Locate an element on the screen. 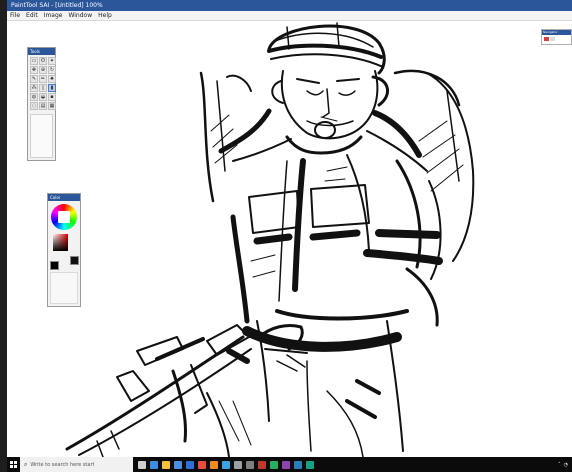  system-tray: ˄ ◔ is located at coordinates (565, 465).